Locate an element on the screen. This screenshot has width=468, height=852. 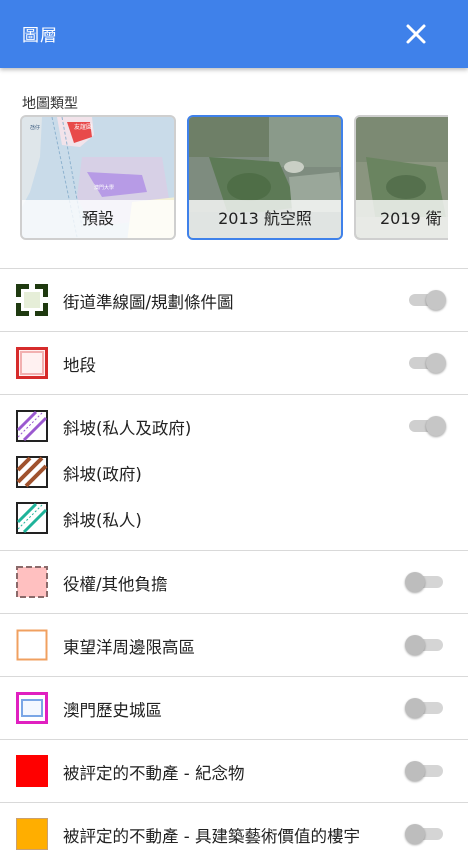
brown-hatched-square-icon is located at coordinates (32, 472).